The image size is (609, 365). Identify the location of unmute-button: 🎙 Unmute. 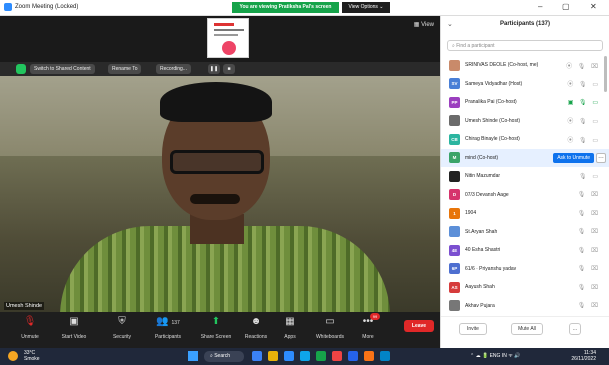
(30, 327).